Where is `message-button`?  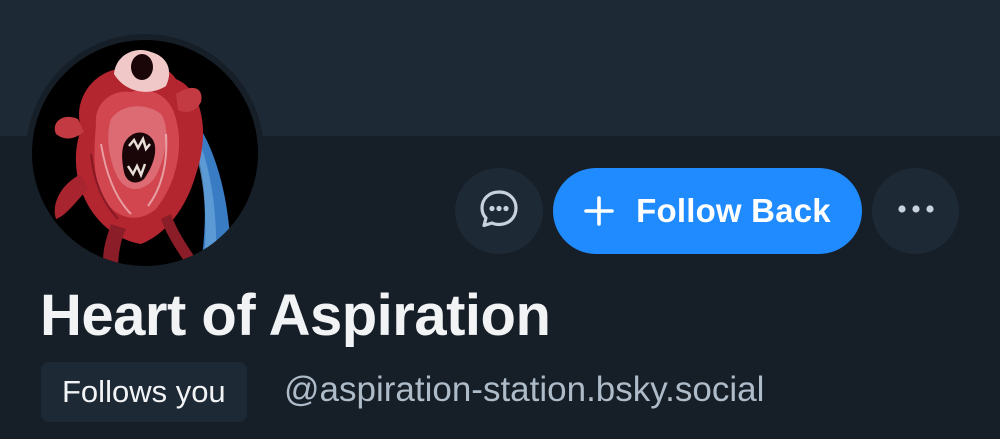 message-button is located at coordinates (499, 211).